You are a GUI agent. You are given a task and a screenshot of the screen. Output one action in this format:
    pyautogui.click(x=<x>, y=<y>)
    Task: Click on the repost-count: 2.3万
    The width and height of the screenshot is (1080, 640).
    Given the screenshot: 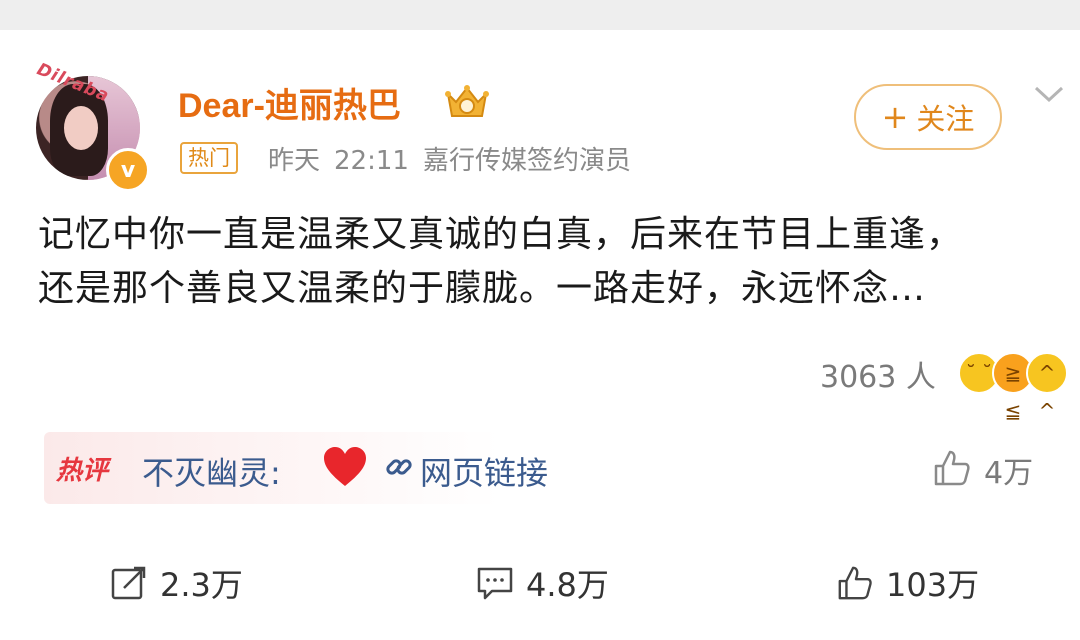 What is the action you would take?
    pyautogui.click(x=201, y=585)
    